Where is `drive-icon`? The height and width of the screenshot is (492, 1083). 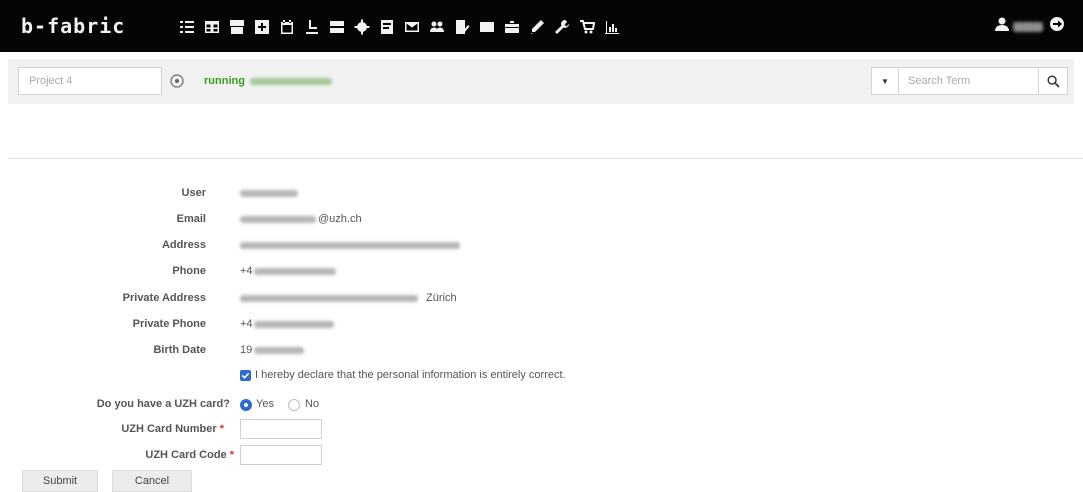
drive-icon is located at coordinates (337, 27).